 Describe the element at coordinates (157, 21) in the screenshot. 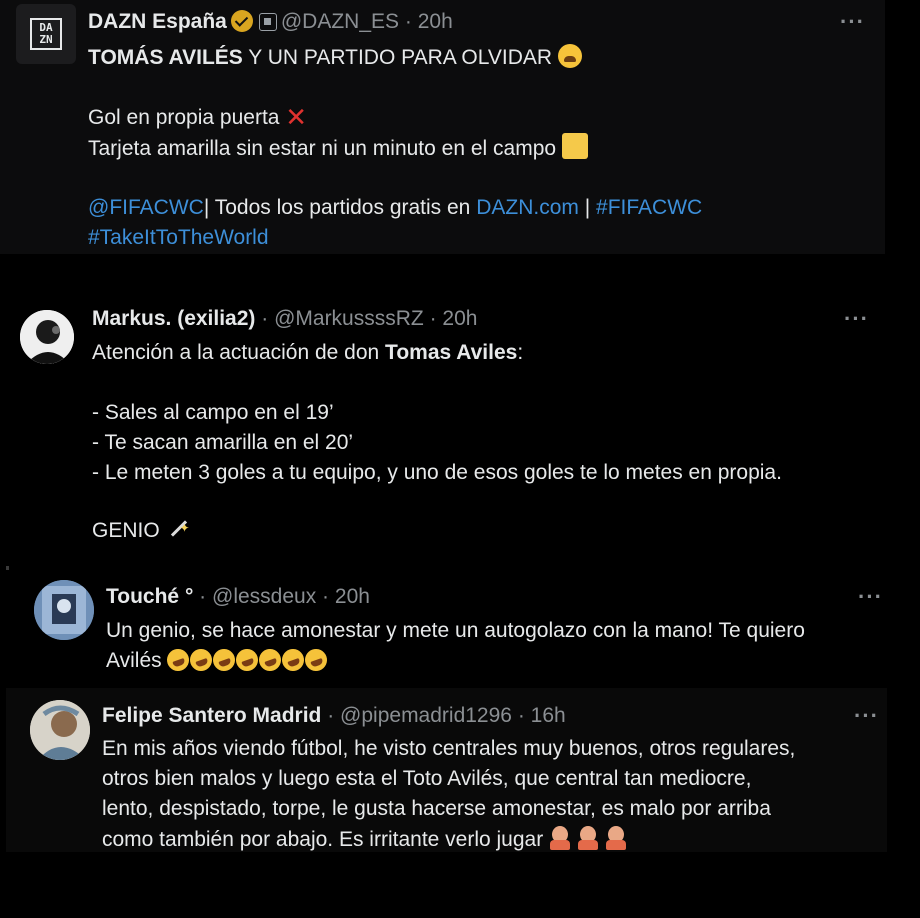

I see `author-name: DAZN España` at that location.